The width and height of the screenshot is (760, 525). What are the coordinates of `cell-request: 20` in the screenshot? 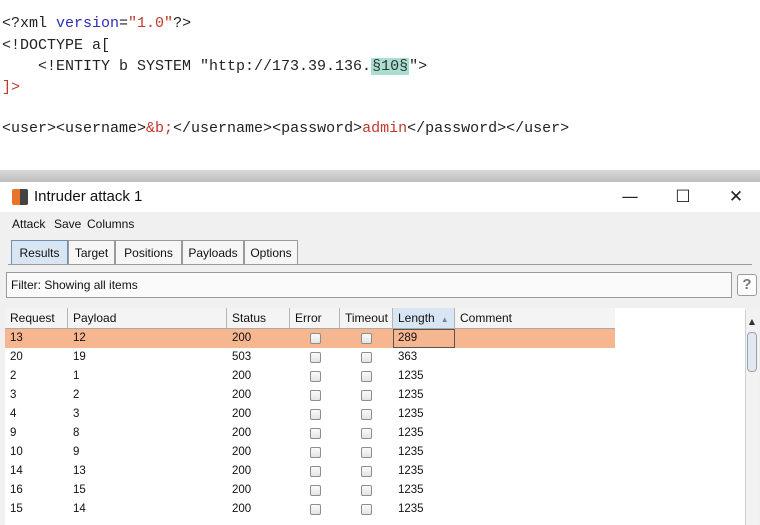 It's located at (16, 357).